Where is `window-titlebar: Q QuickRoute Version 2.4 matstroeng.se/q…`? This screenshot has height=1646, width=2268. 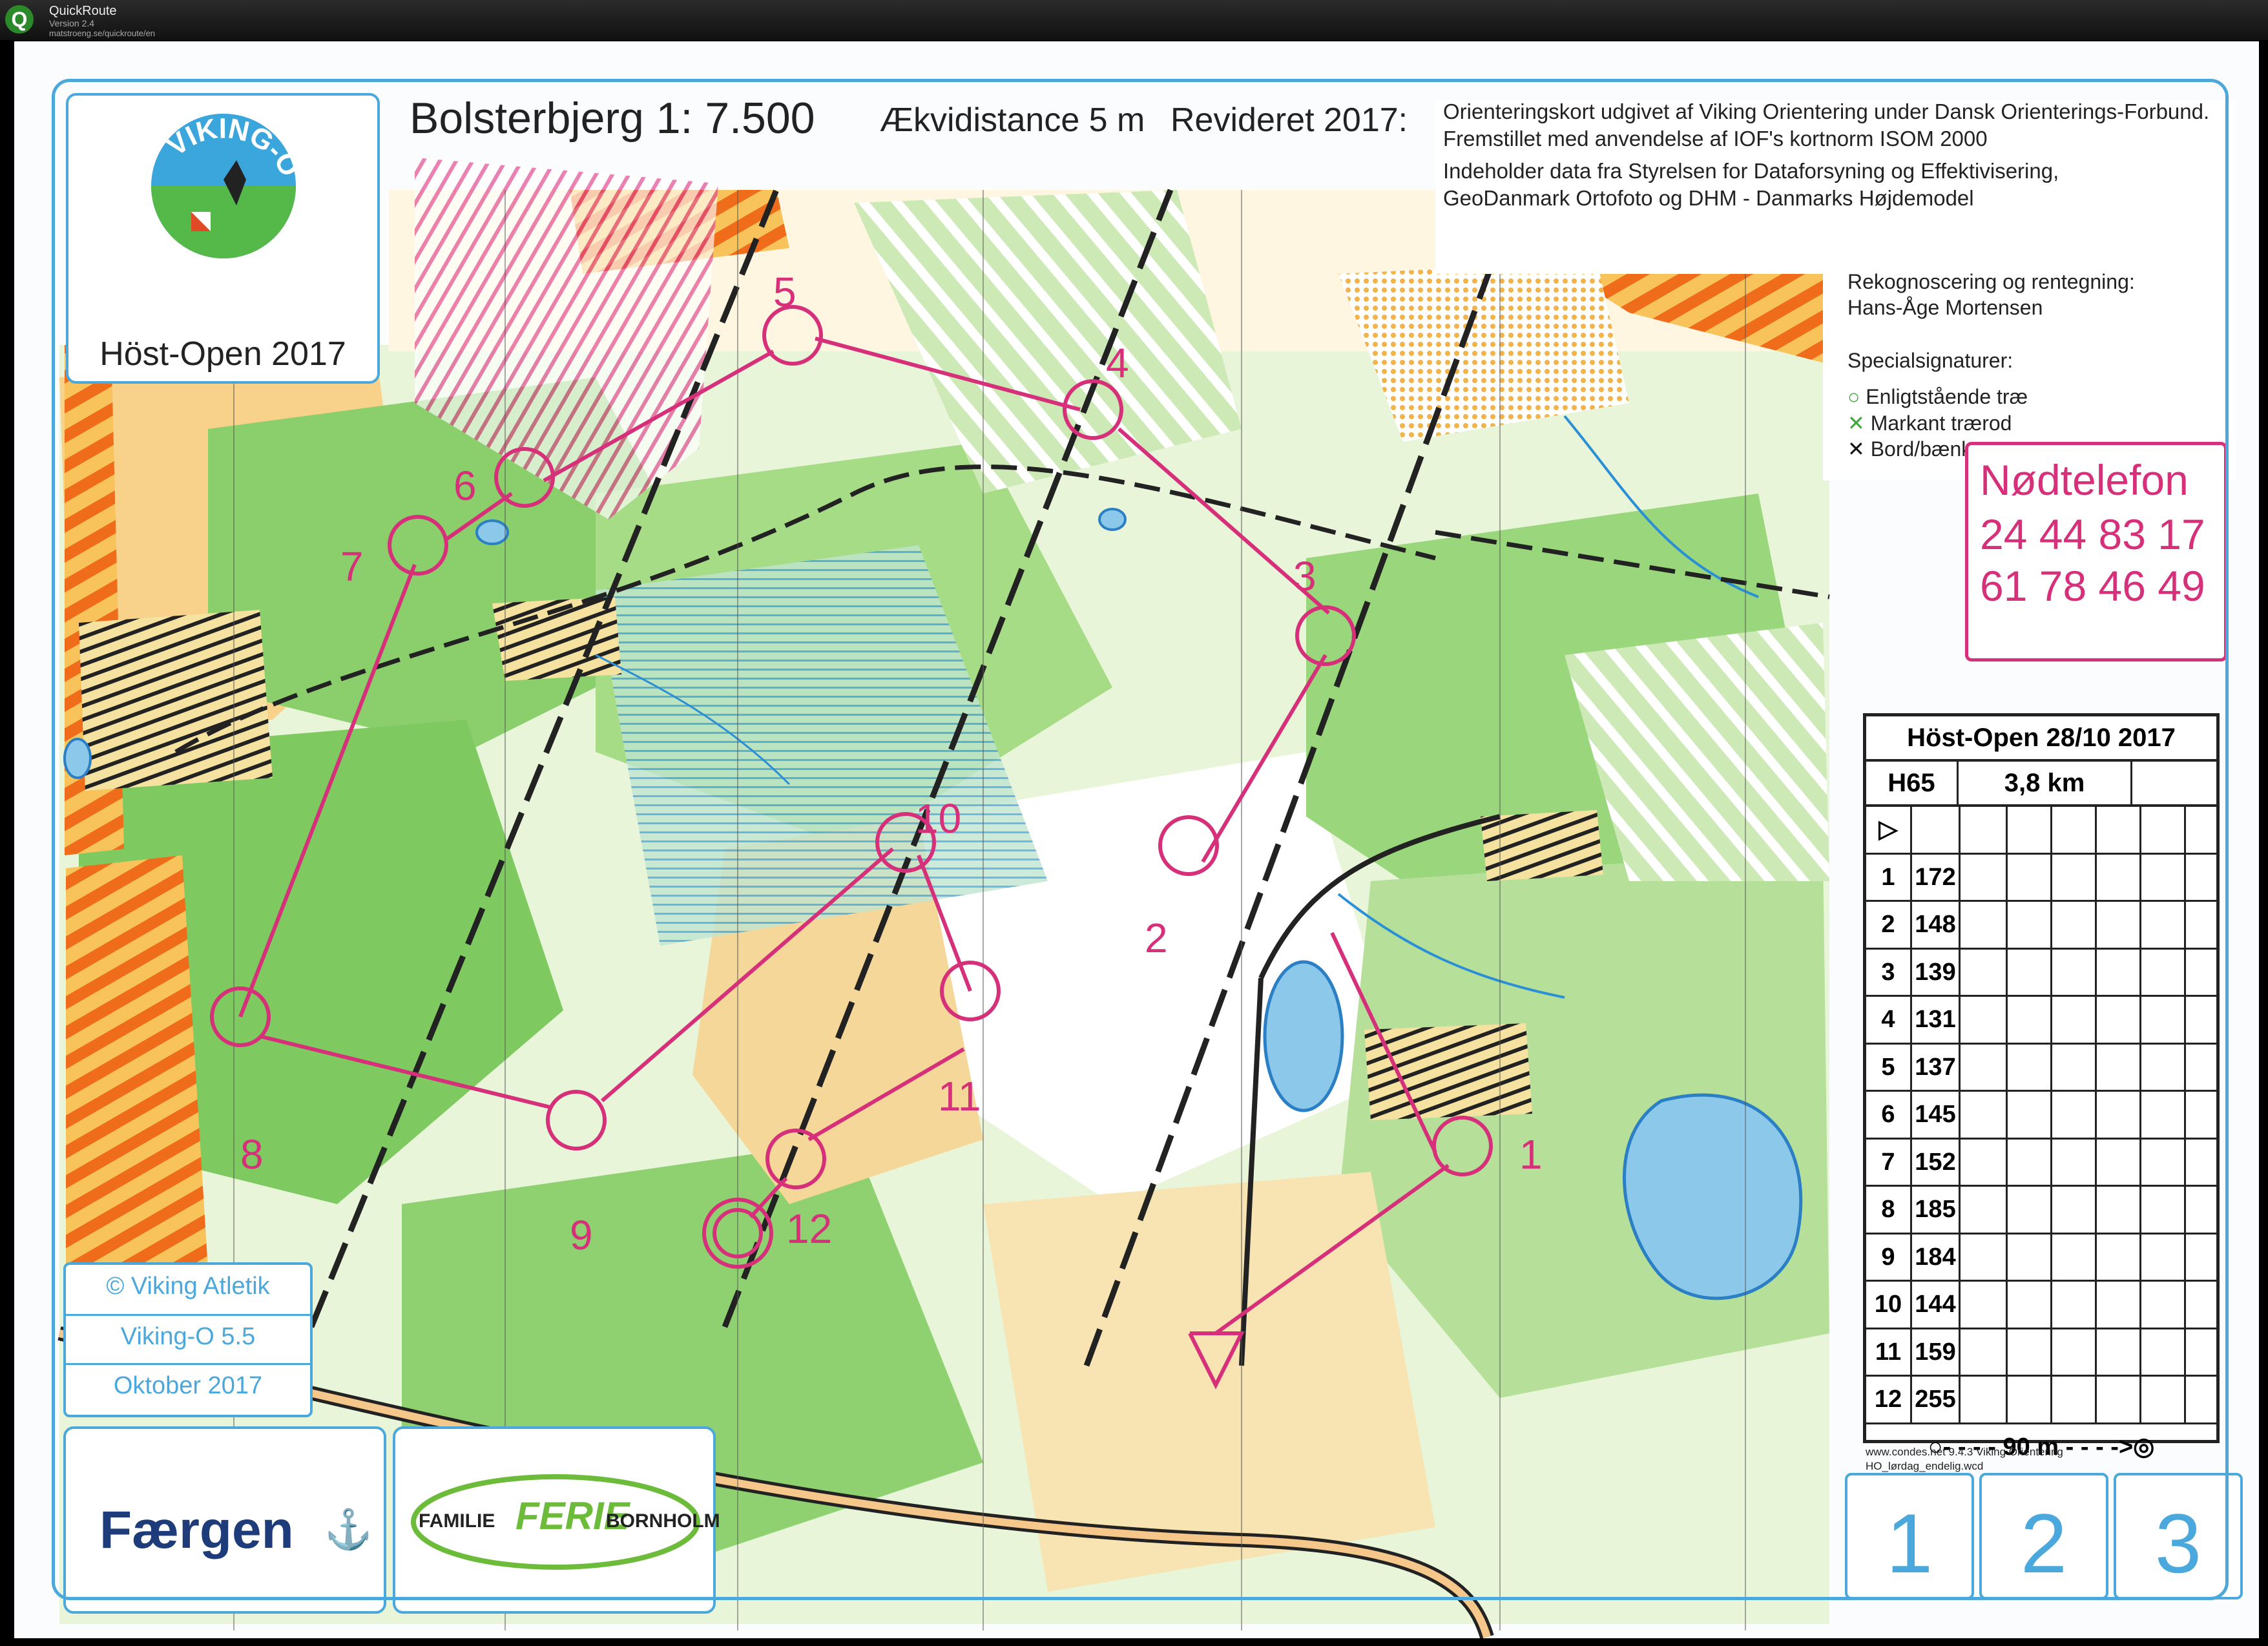
window-titlebar: Q QuickRoute Version 2.4 matstroeng.se/q… is located at coordinates (1134, 20).